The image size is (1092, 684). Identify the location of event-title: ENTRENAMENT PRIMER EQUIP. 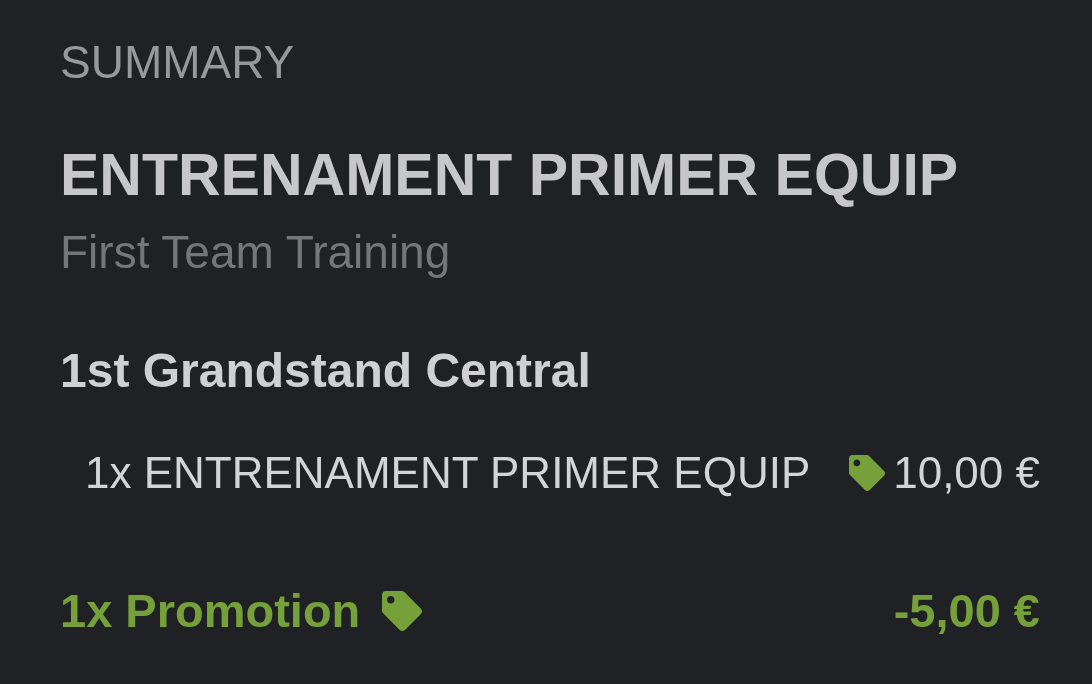
(510, 175).